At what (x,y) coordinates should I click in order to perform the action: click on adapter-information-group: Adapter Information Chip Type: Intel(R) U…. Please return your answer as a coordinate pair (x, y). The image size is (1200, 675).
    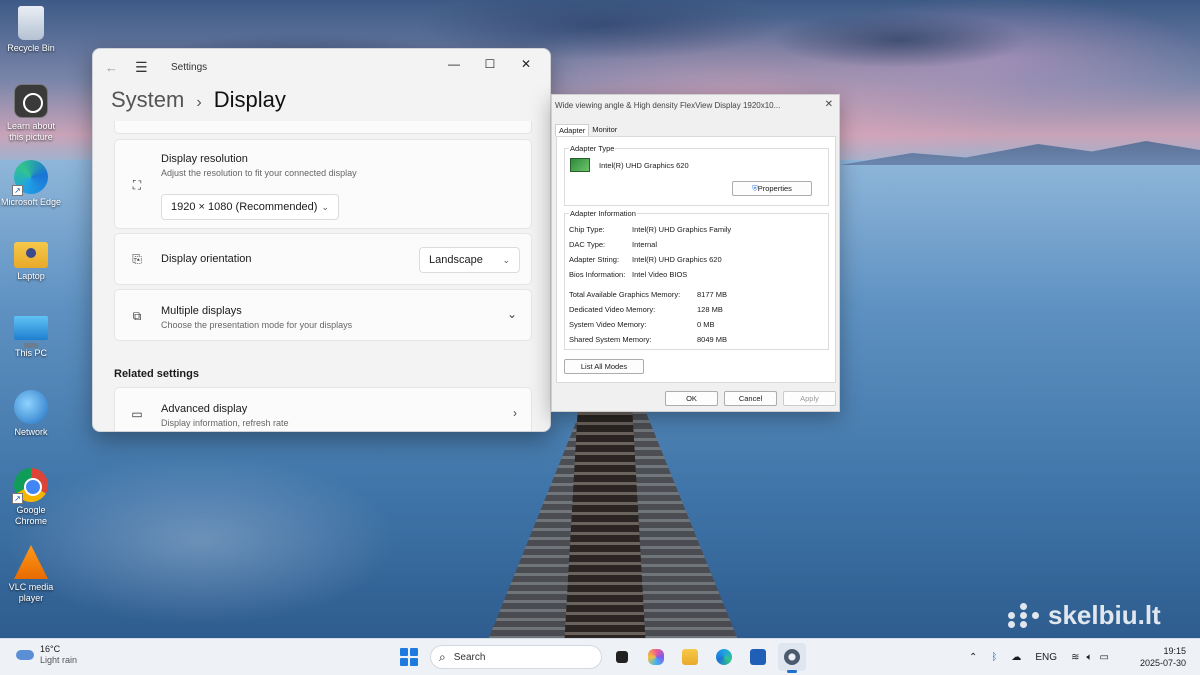
    Looking at the image, I should click on (696, 279).